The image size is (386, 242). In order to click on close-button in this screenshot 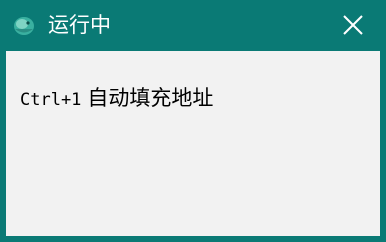, I will do `click(353, 25)`.